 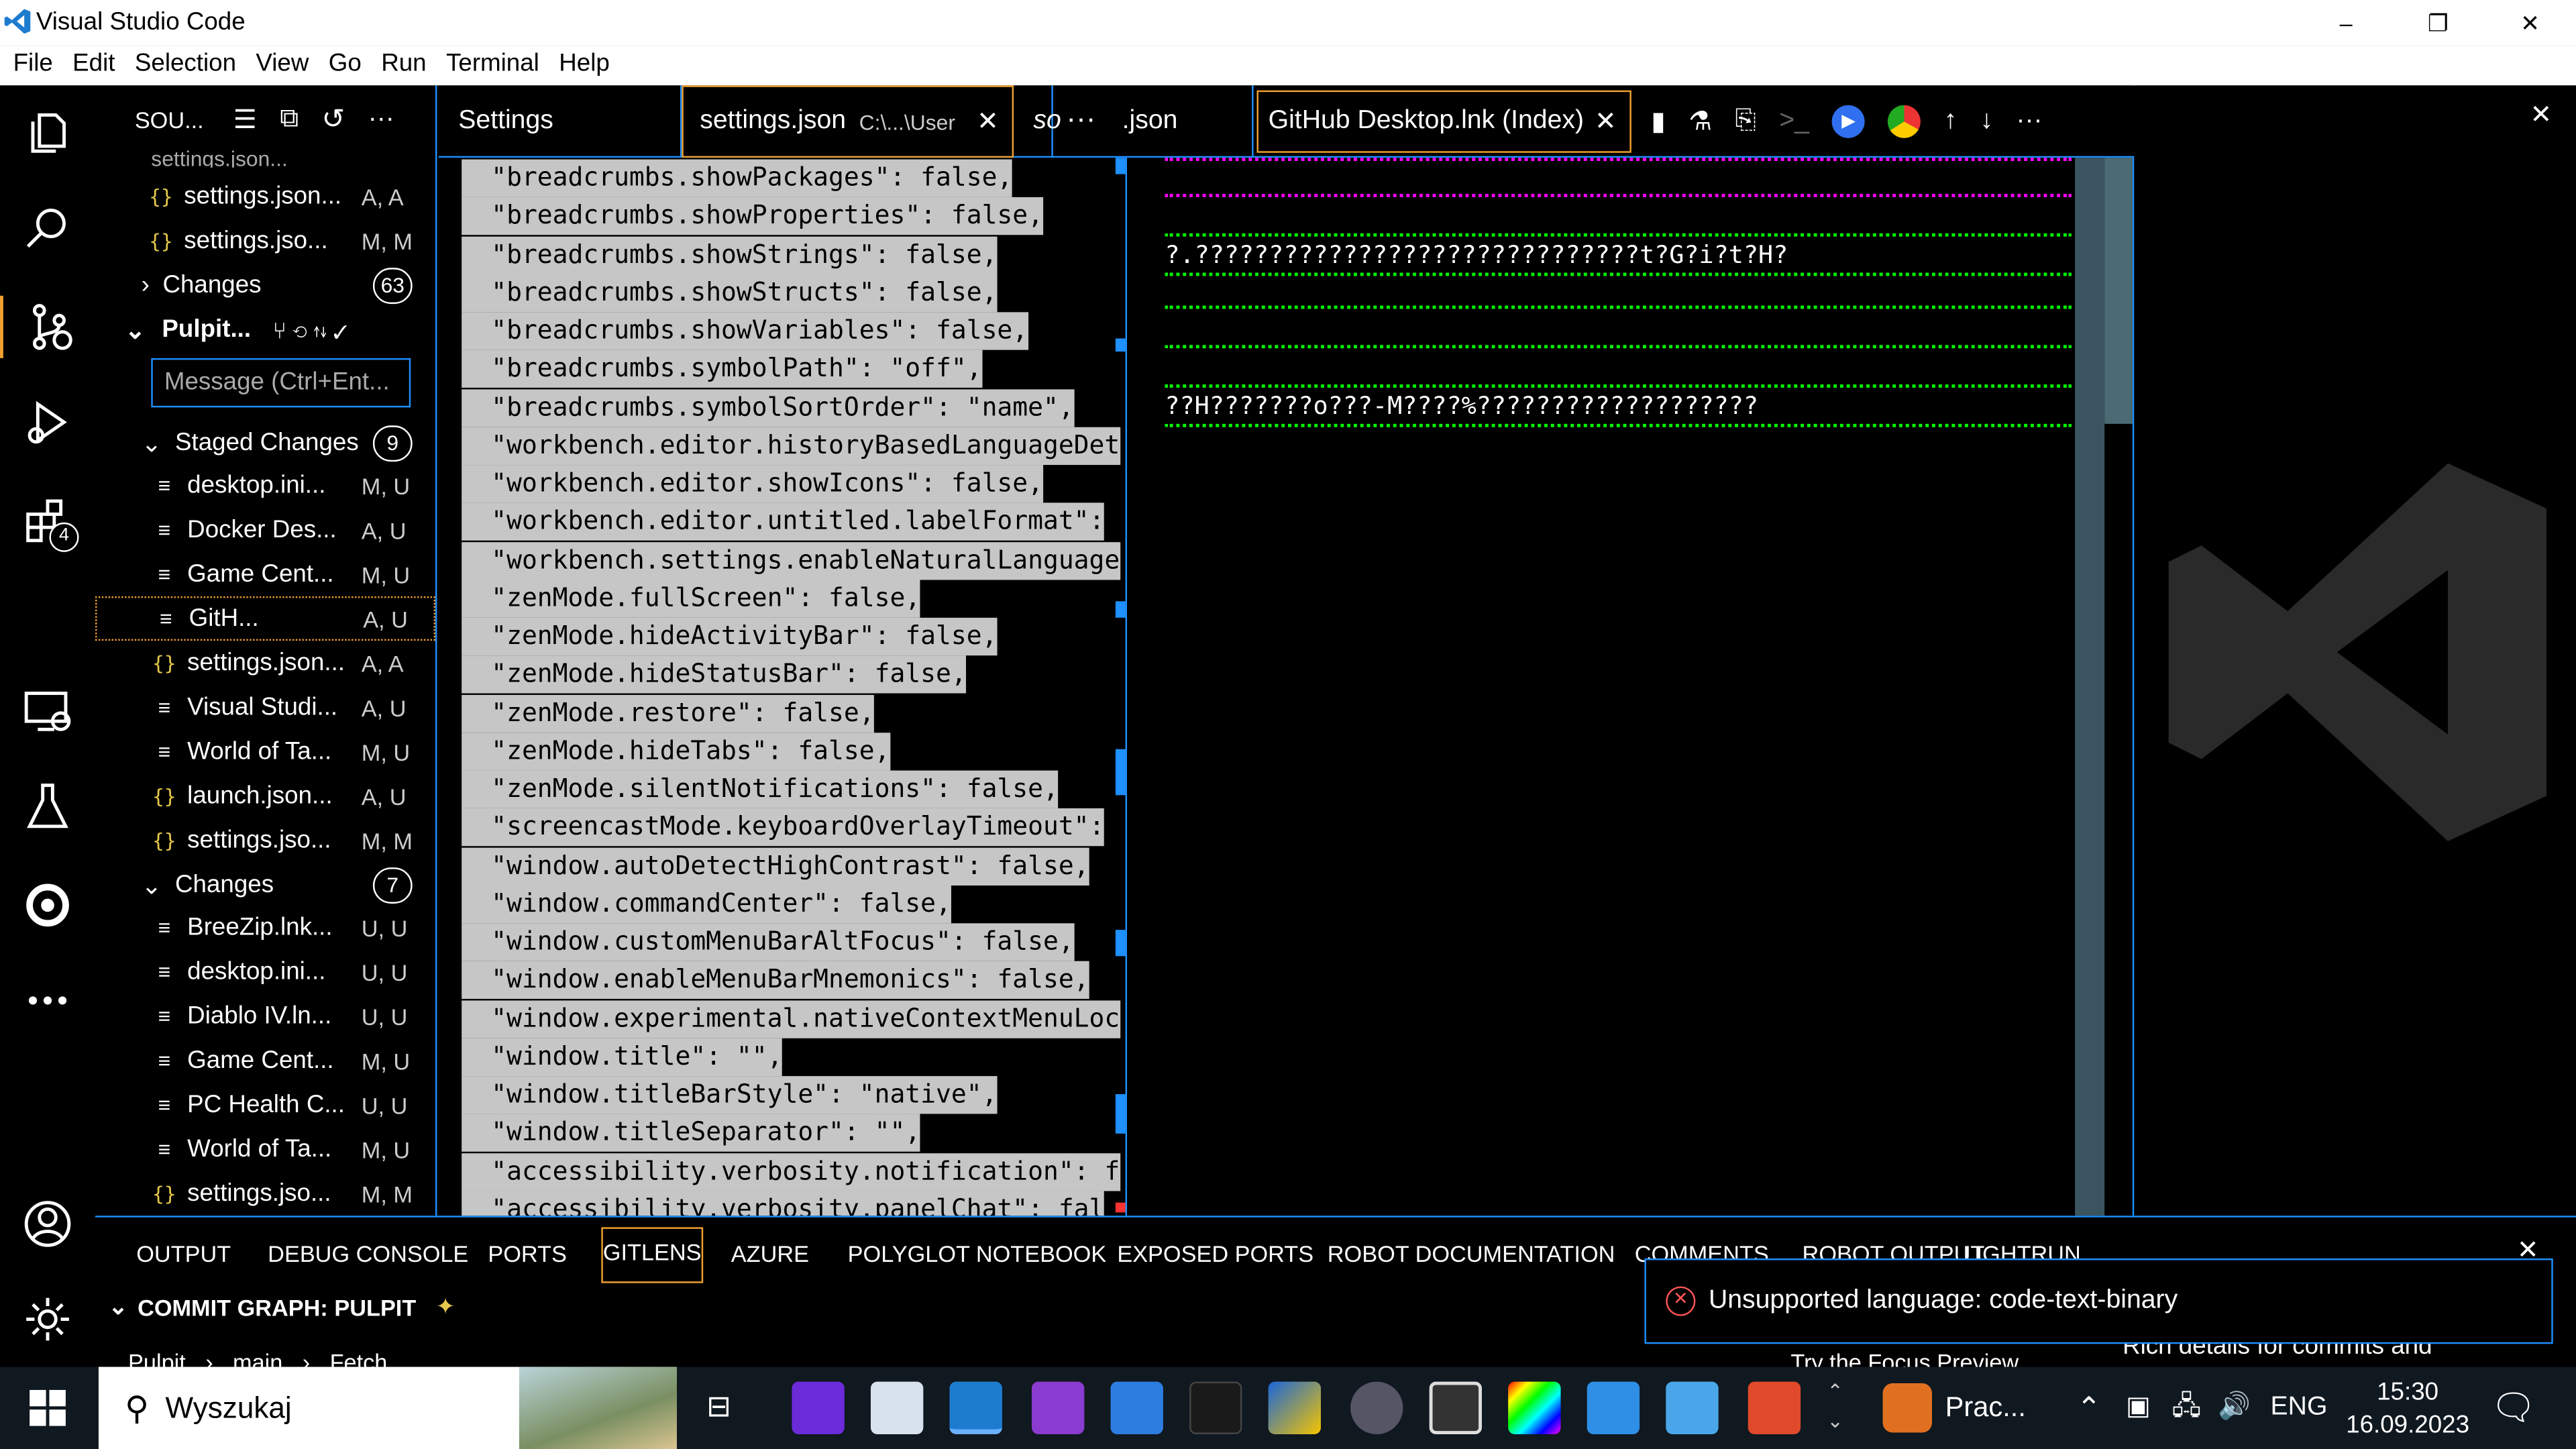 What do you see at coordinates (527, 1253) in the screenshot?
I see `panel-tab-ports: PORTS` at bounding box center [527, 1253].